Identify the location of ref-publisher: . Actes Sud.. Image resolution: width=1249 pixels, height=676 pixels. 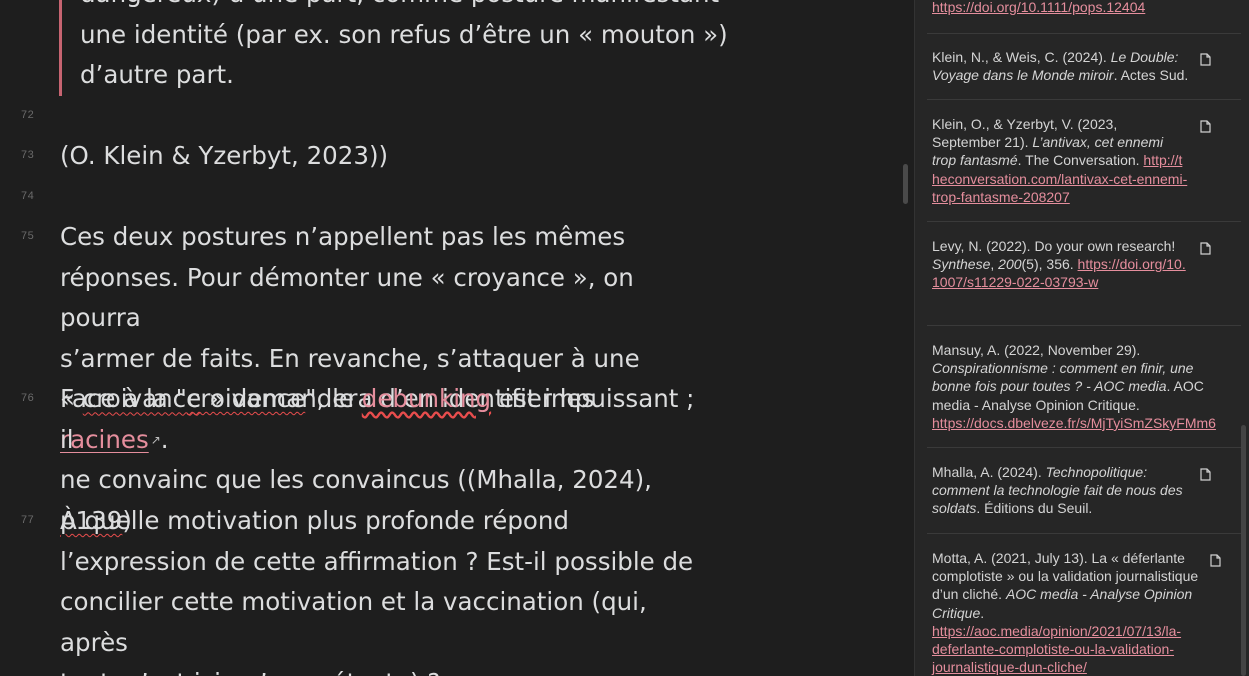
(1151, 75).